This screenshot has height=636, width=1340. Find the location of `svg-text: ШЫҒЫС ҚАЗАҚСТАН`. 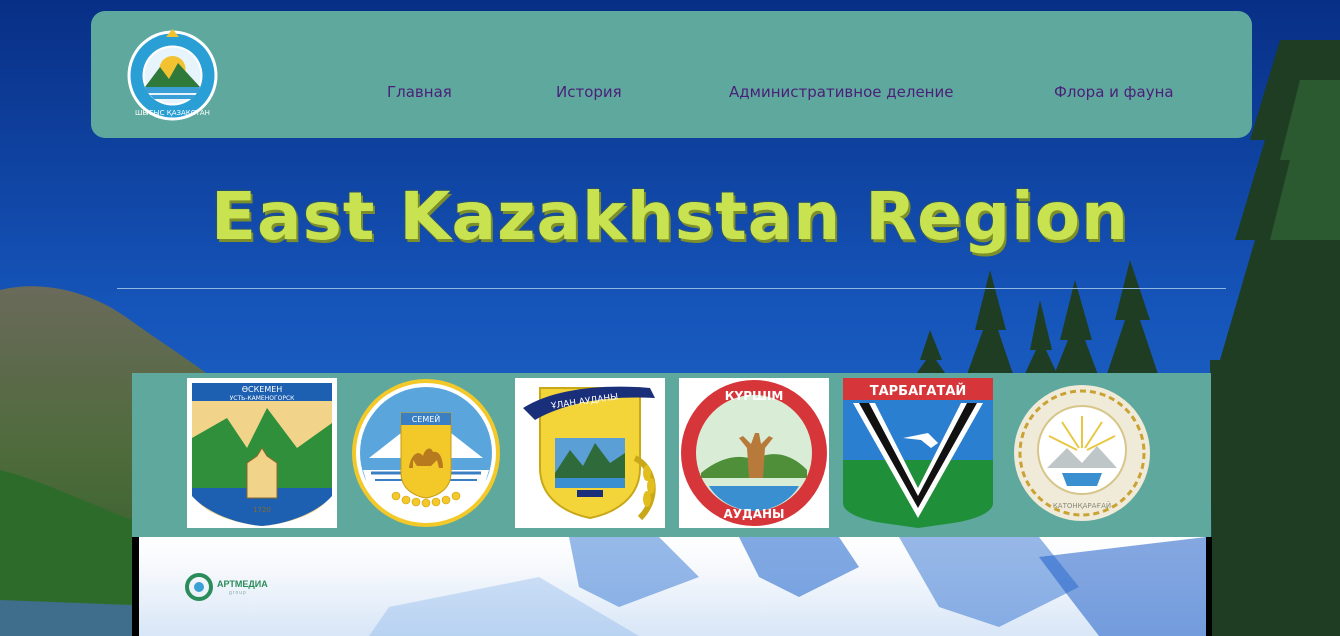

svg-text: ШЫҒЫС ҚАЗАҚСТАН is located at coordinates (172, 113).